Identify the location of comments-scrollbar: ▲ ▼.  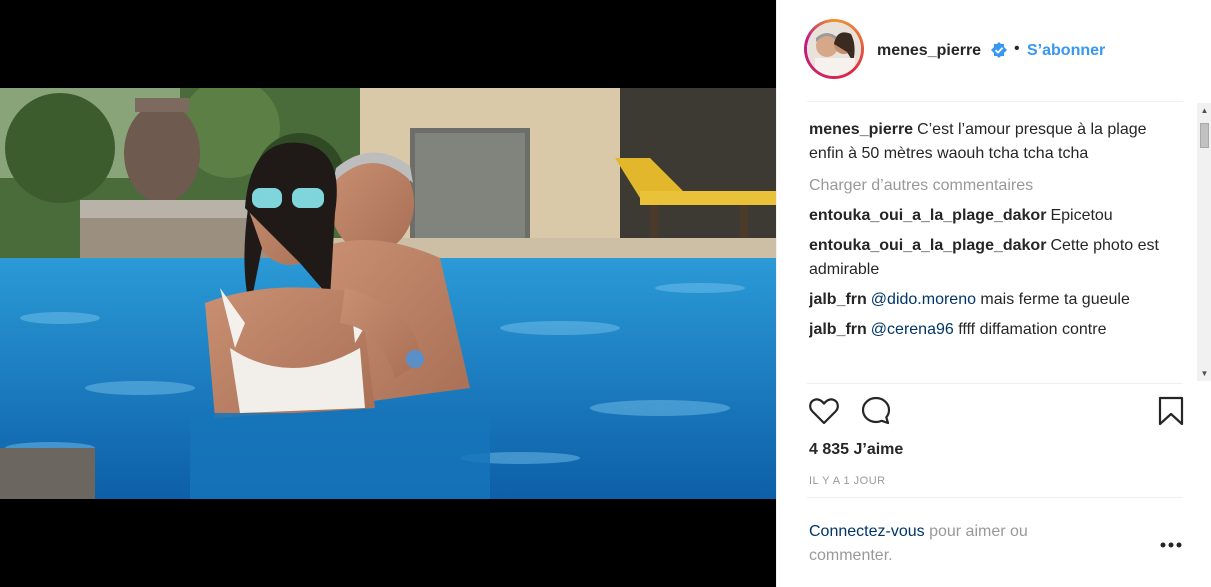
(1204, 242).